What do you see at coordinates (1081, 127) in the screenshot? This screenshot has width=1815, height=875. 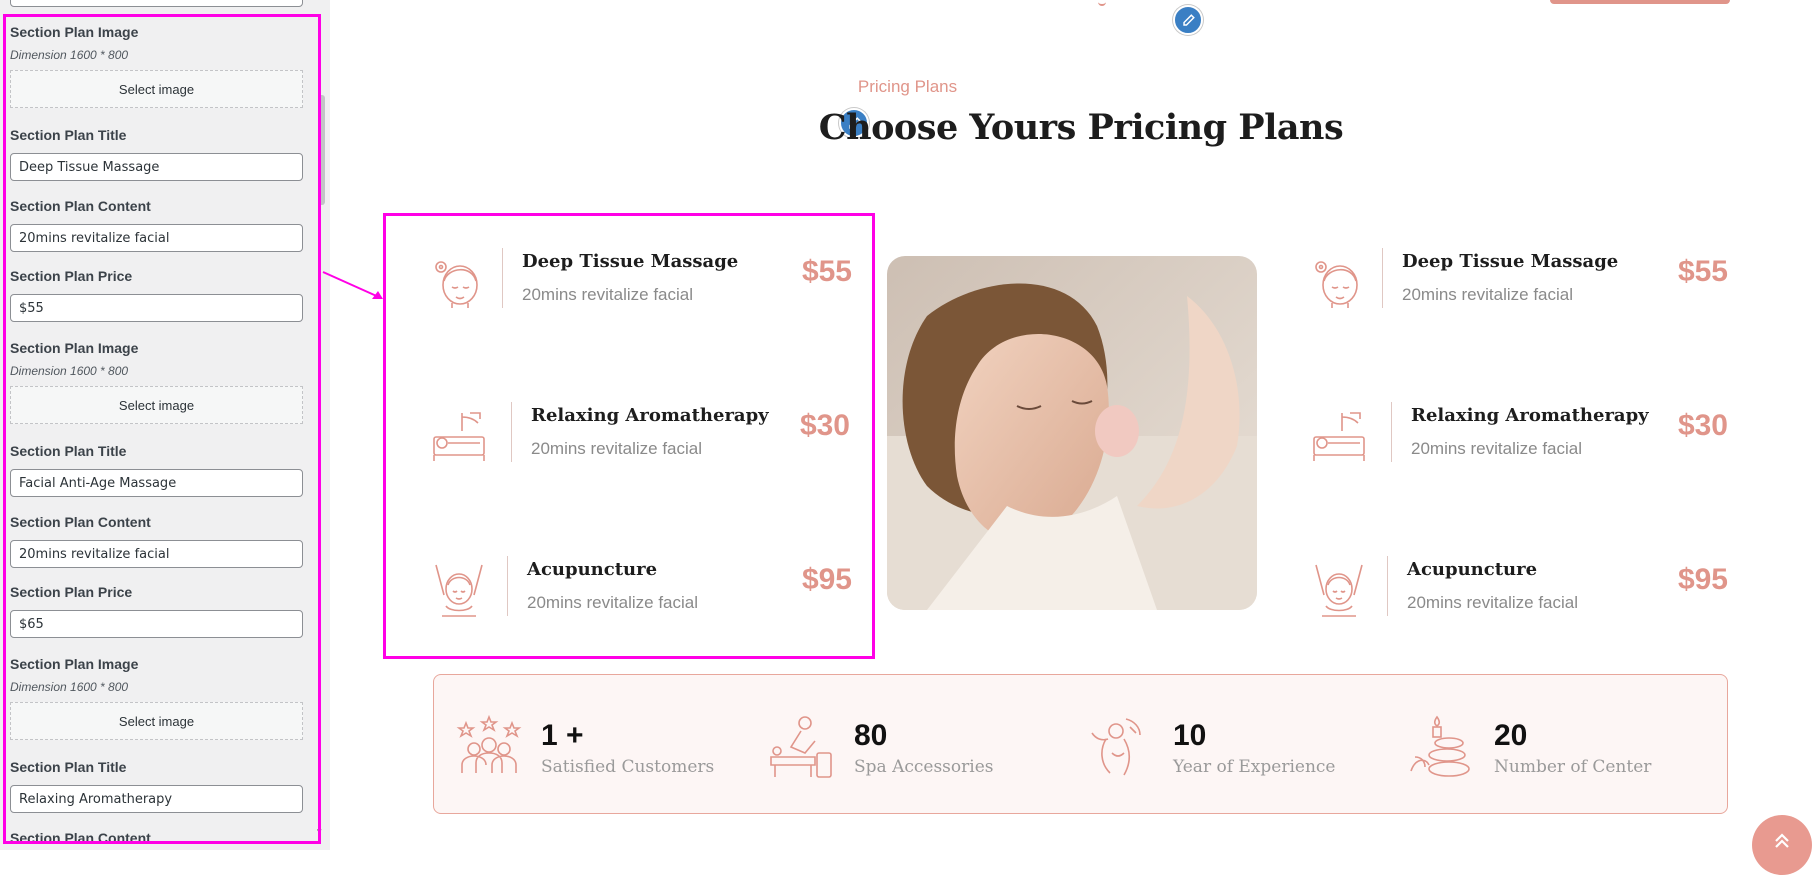 I see `section-title: Choose Yours Pricing Plans` at bounding box center [1081, 127].